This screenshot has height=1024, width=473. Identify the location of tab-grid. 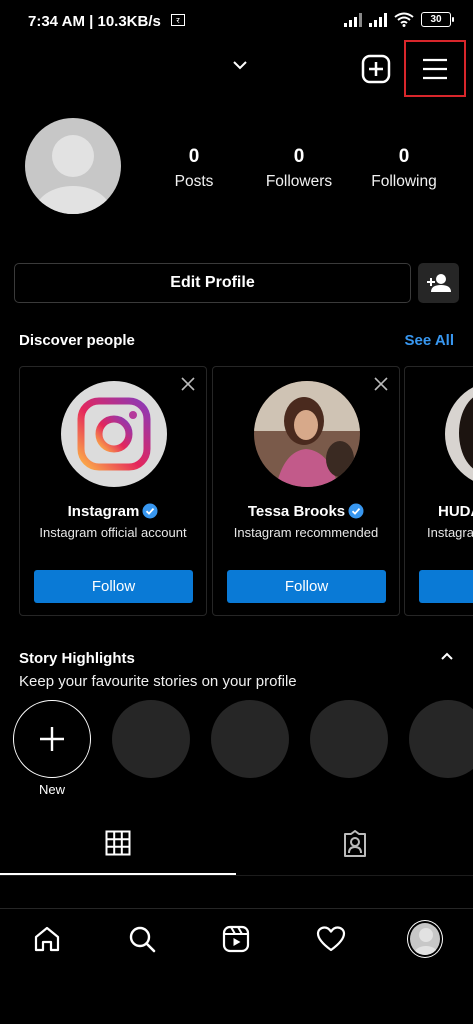
(118, 853).